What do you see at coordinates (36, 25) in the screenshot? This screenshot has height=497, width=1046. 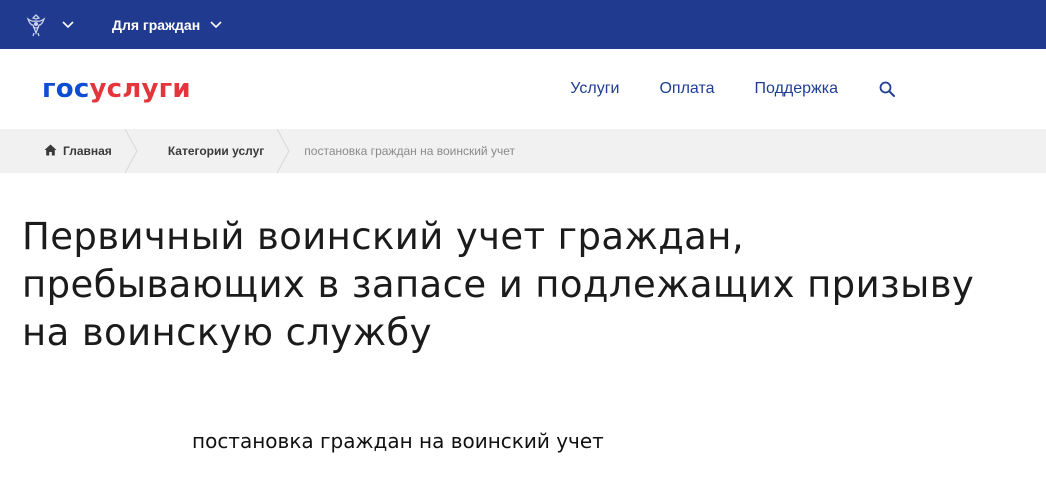 I see `russian-coat-of-arms-icon` at bounding box center [36, 25].